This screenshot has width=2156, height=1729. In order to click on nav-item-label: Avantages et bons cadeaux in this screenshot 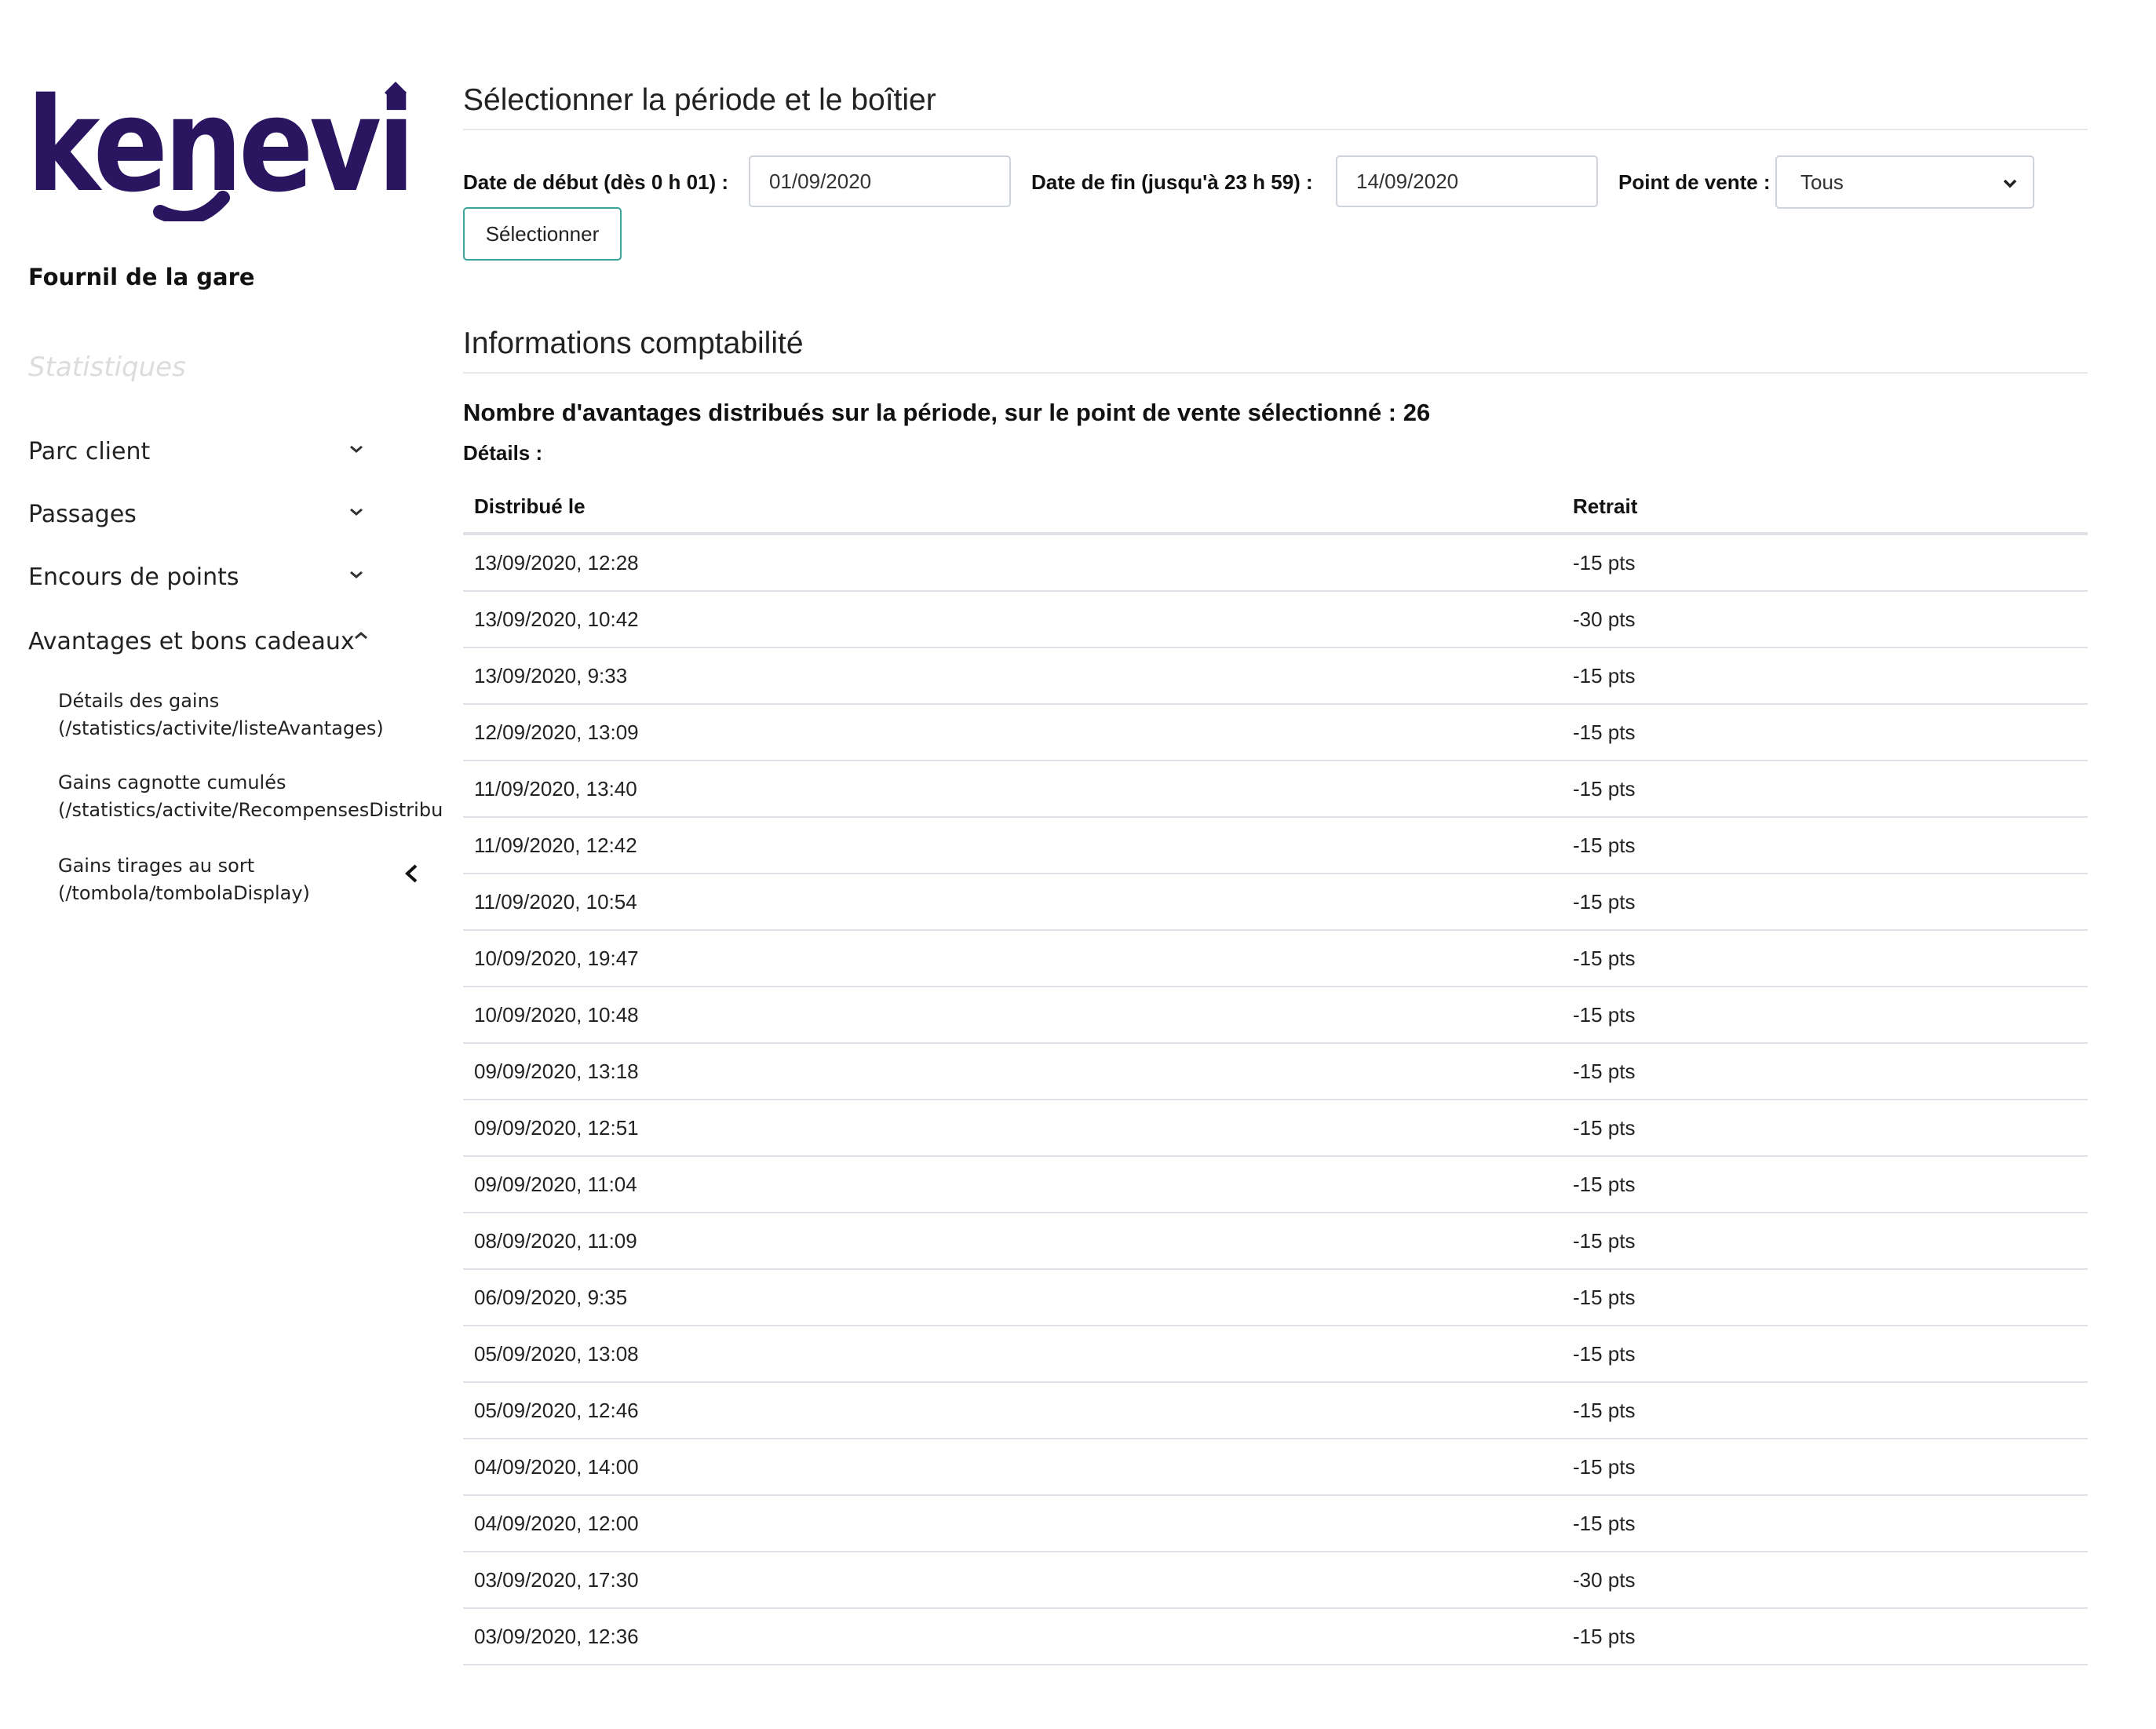, I will do `click(192, 641)`.